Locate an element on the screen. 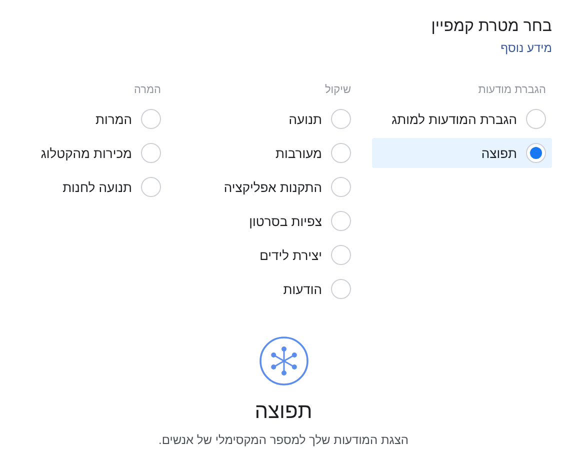 The height and width of the screenshot is (474, 567). objective-title: תפוצה is located at coordinates (283, 412).